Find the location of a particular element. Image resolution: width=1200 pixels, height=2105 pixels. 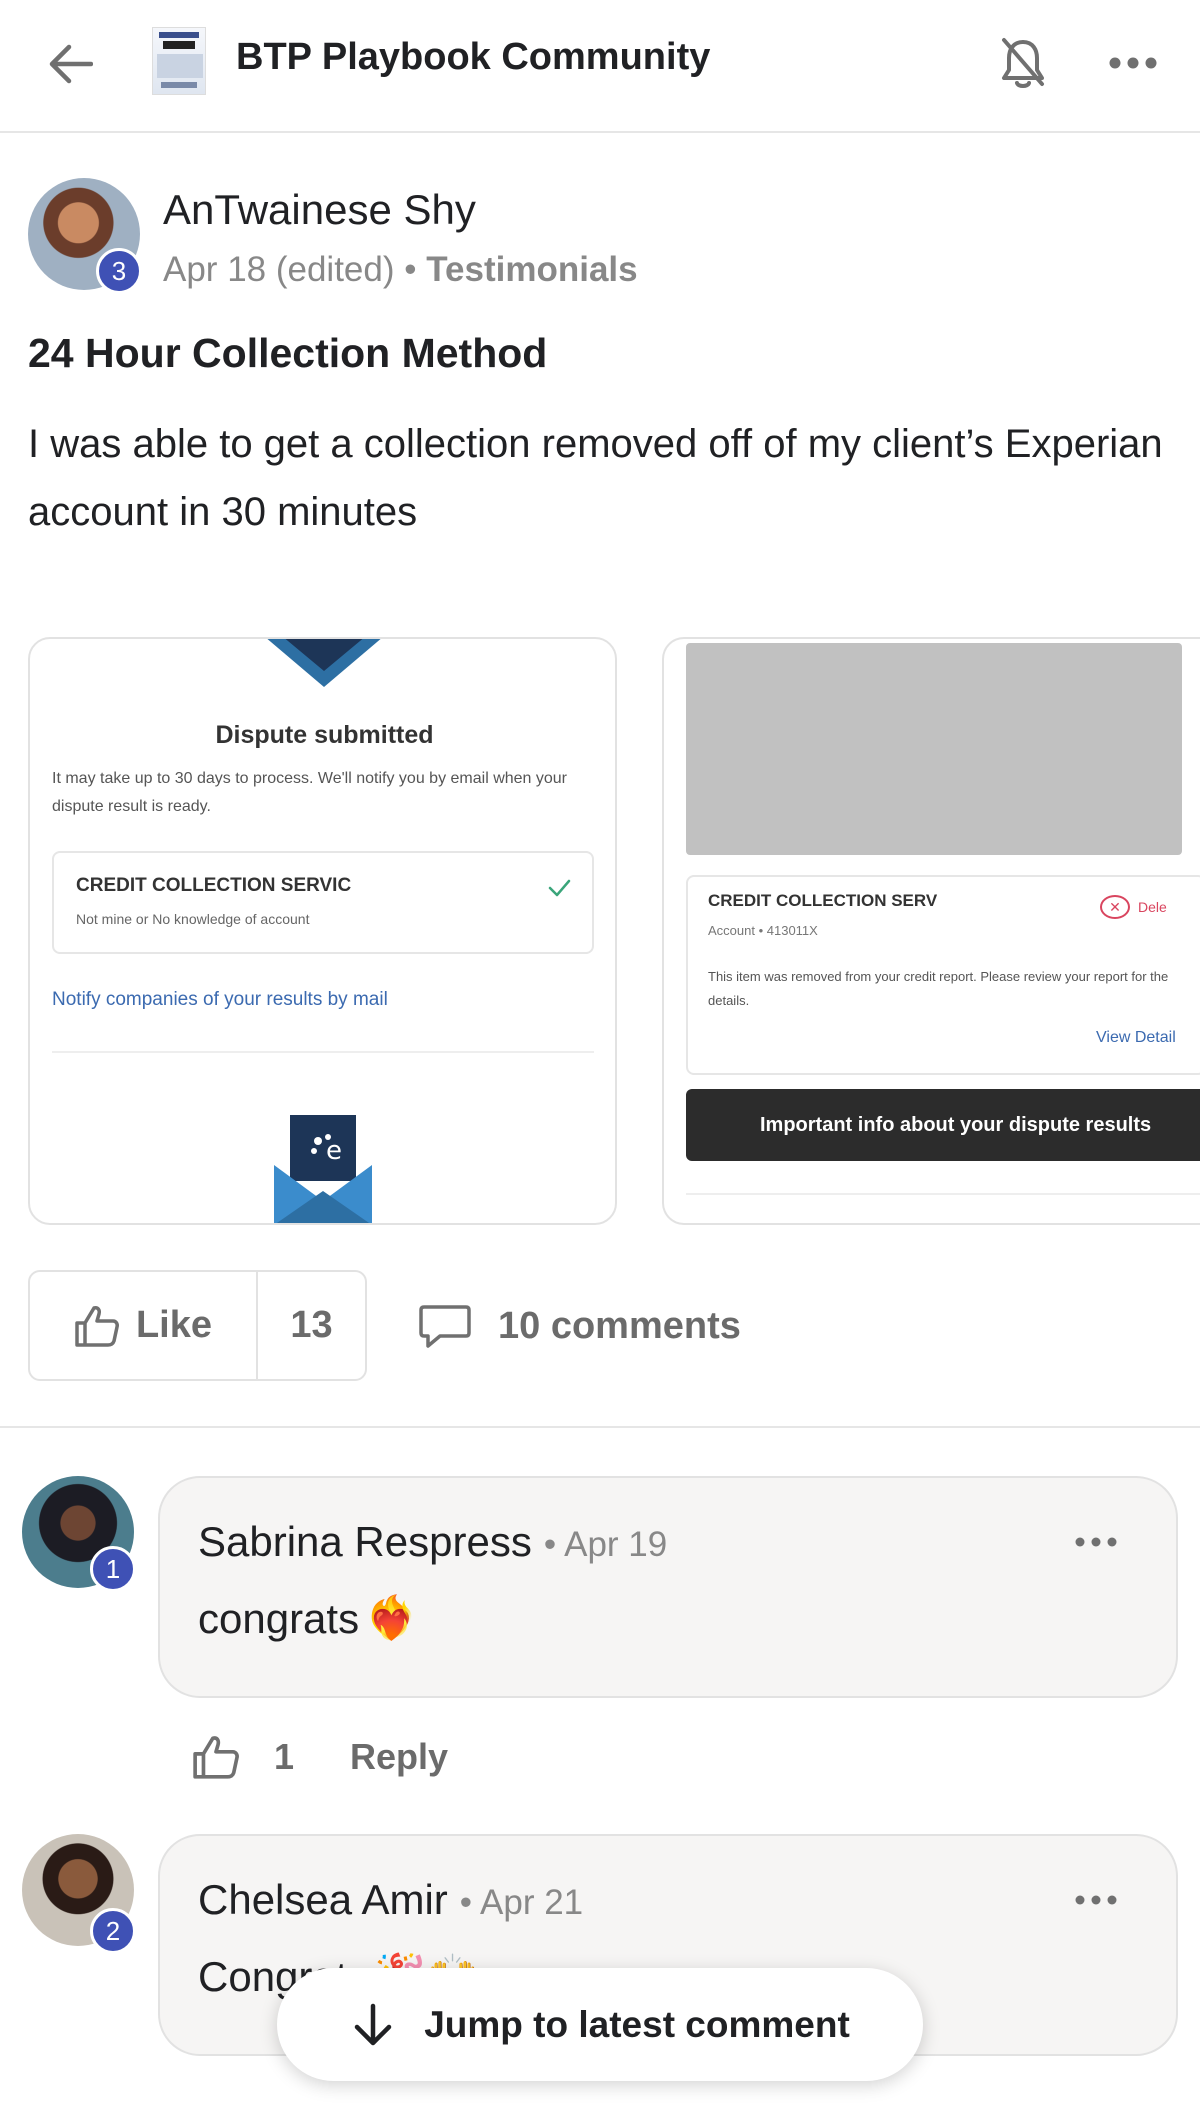

reply-button: Reply is located at coordinates (399, 1757).